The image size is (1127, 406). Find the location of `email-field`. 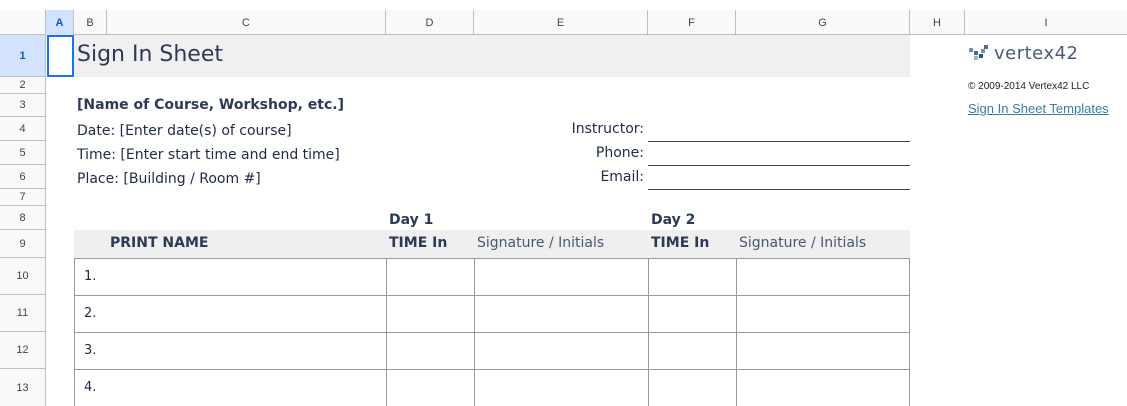

email-field is located at coordinates (779, 189).